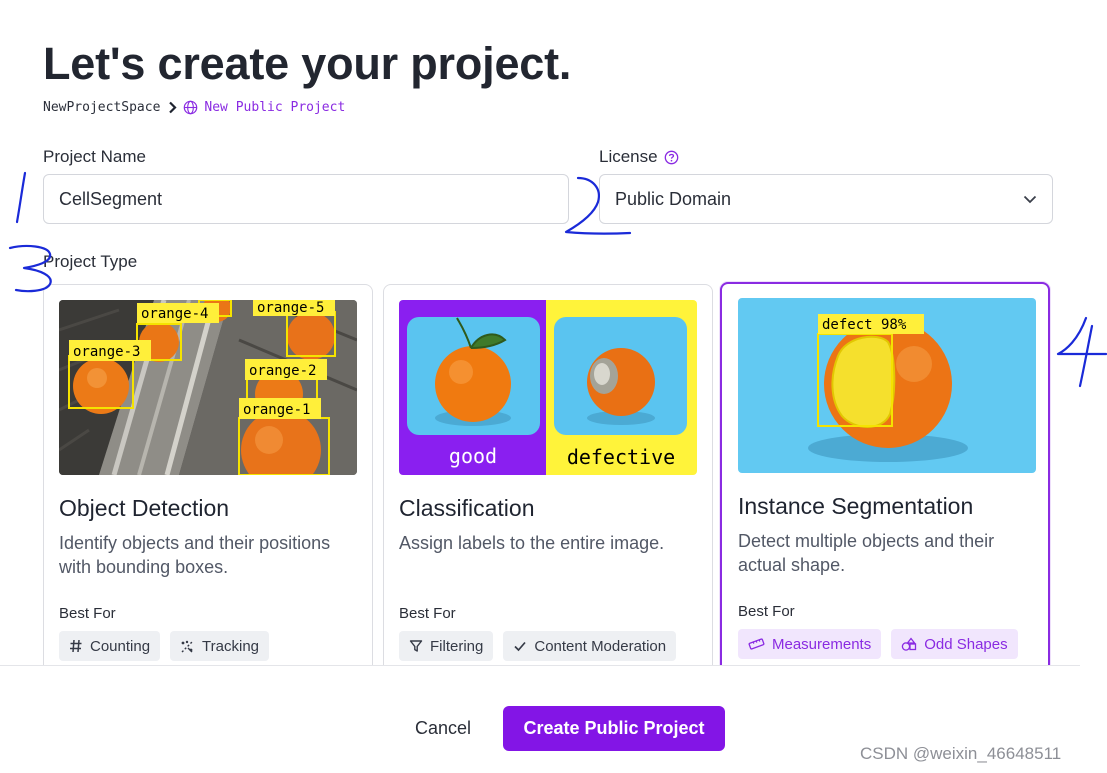  What do you see at coordinates (416, 646) in the screenshot?
I see `filter-icon` at bounding box center [416, 646].